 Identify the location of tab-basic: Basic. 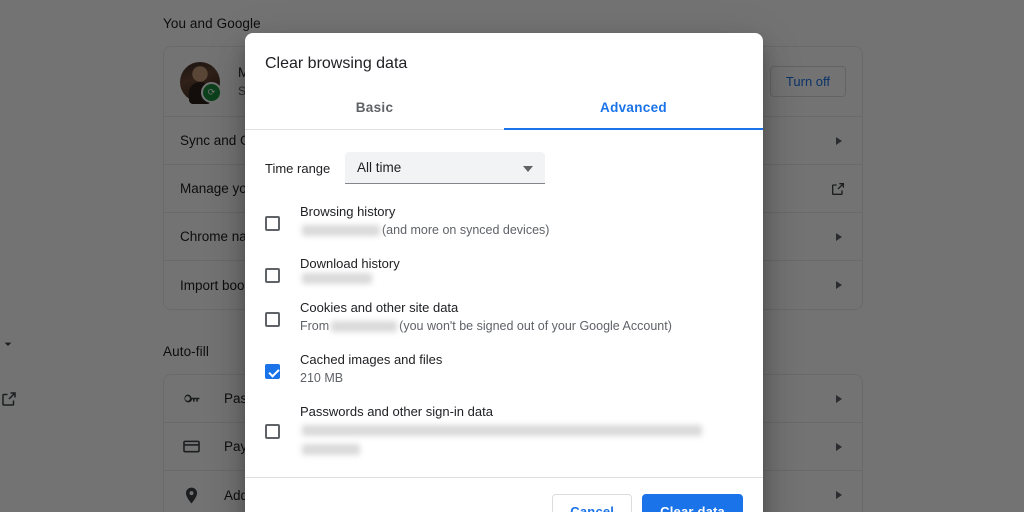
(374, 108).